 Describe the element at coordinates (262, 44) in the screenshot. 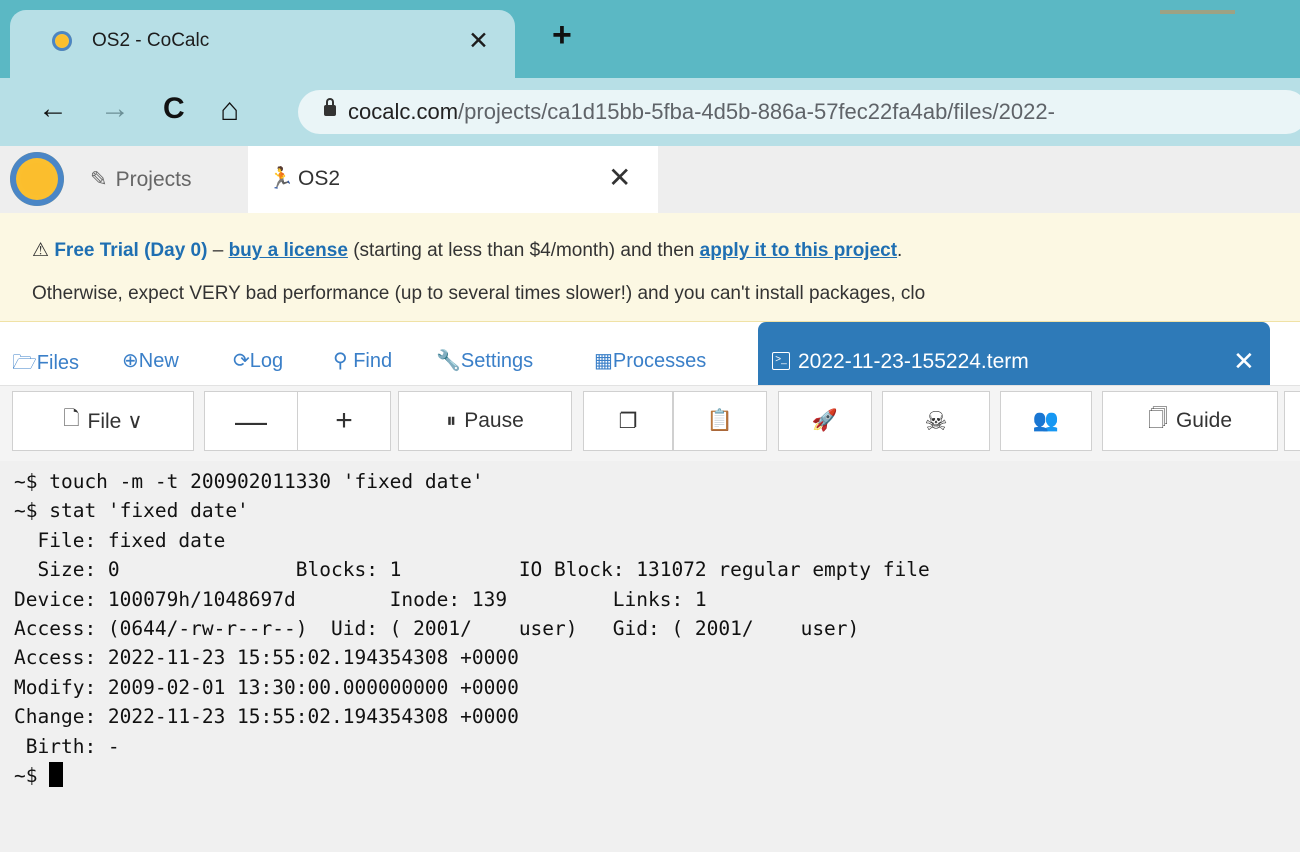

I see `browser-tab: OS2 - CoCalc ✕` at that location.